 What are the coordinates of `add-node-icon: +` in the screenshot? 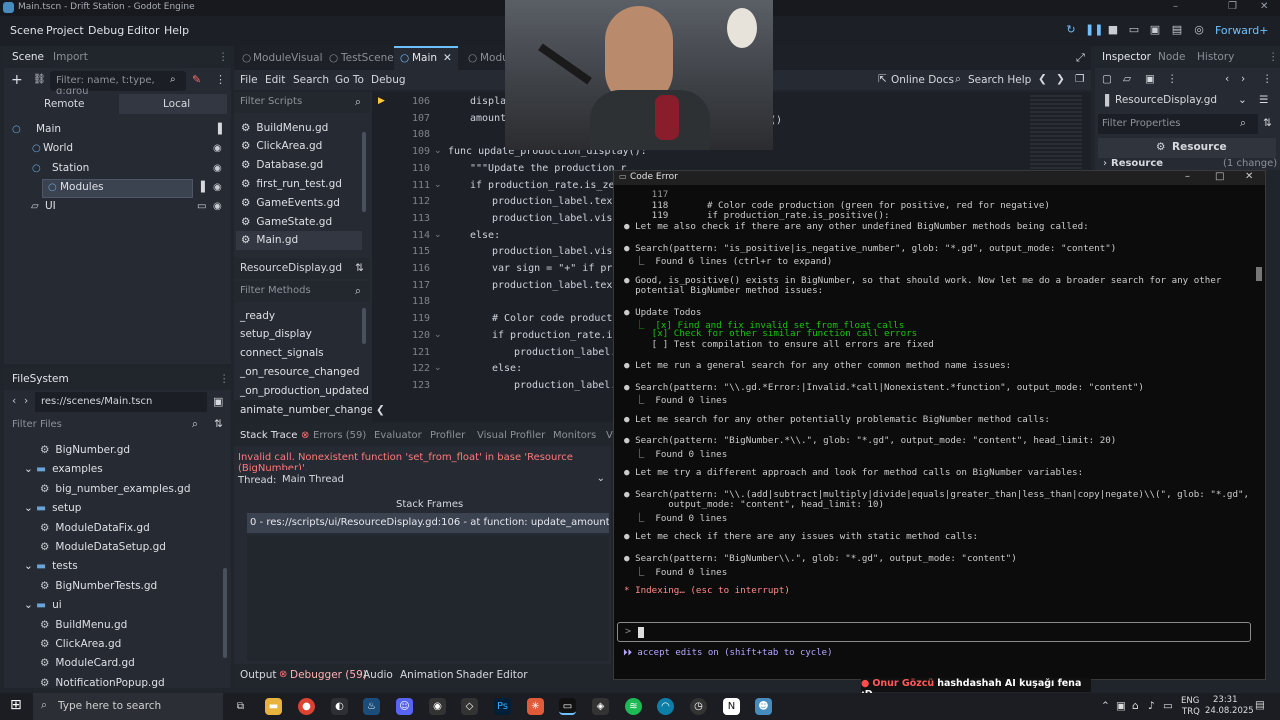 It's located at (17, 80).